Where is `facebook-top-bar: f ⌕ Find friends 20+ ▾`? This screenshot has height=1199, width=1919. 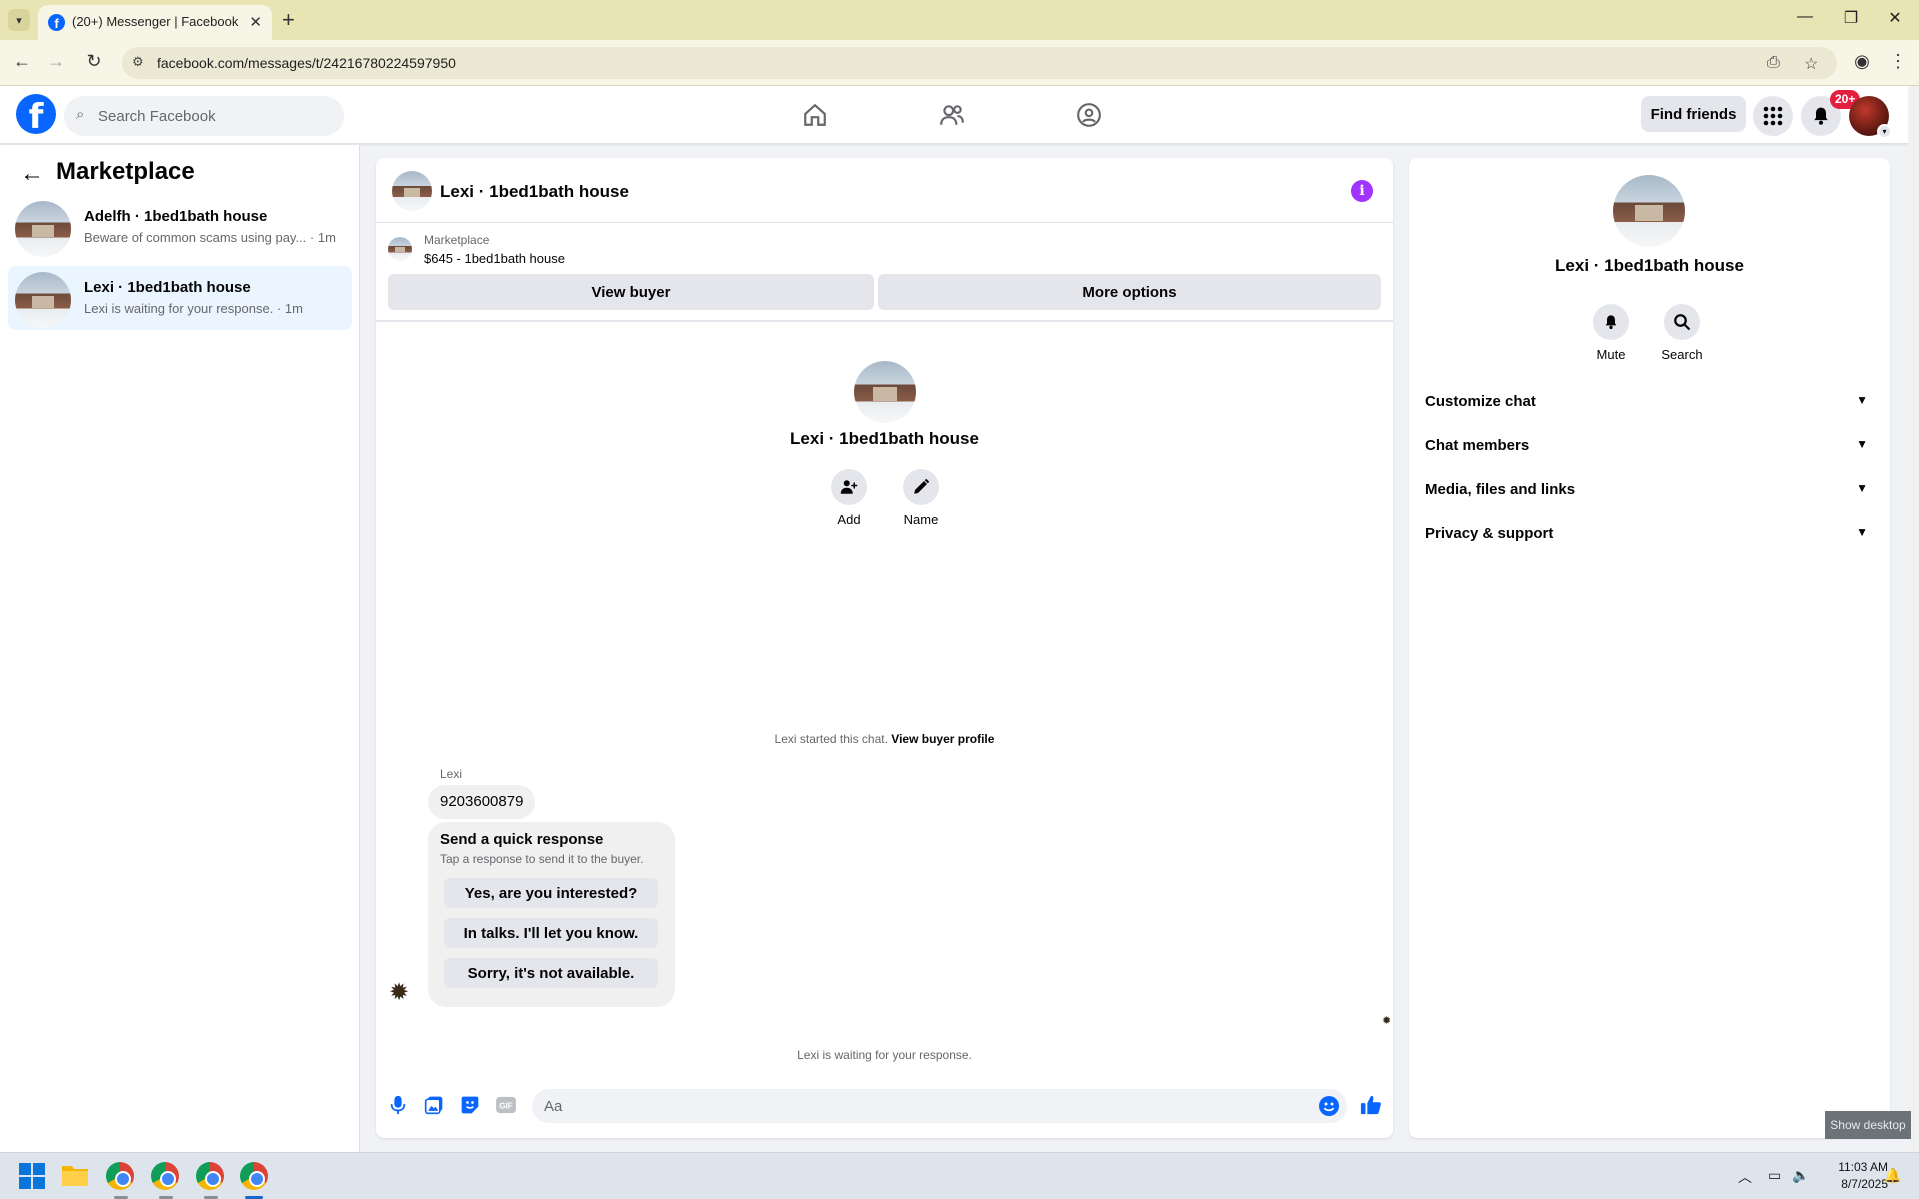
facebook-top-bar: f ⌕ Find friends 20+ ▾ is located at coordinates (954, 115).